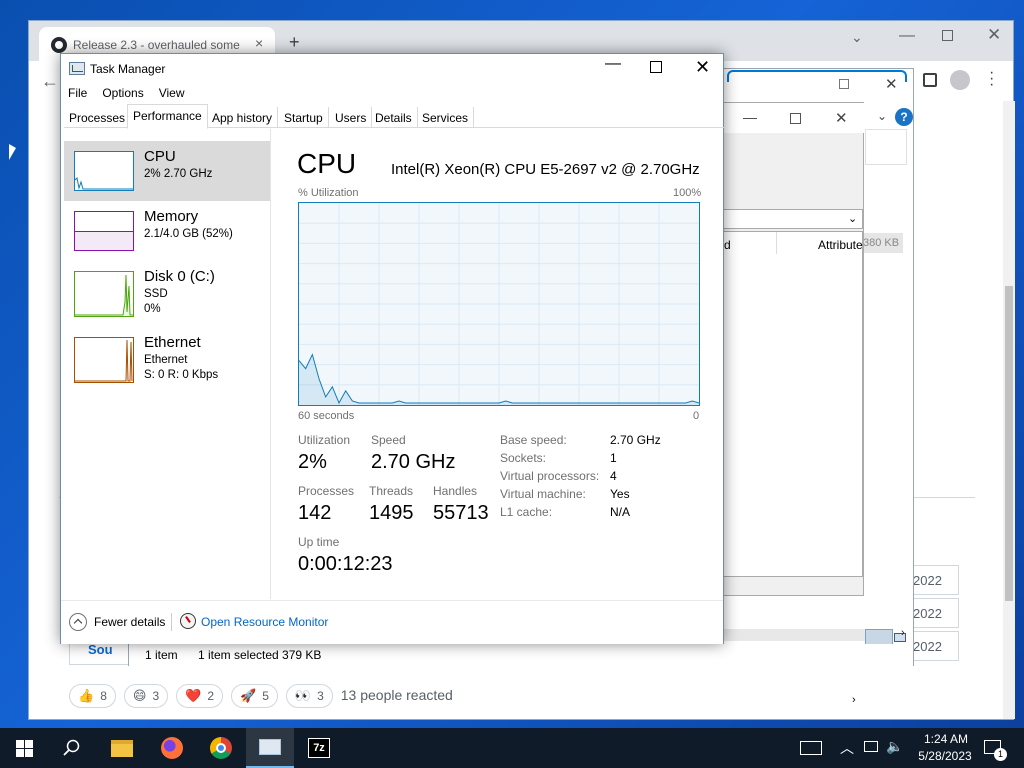 The image size is (1024, 768). Describe the element at coordinates (78, 94) in the screenshot. I see `menu-file: File` at that location.